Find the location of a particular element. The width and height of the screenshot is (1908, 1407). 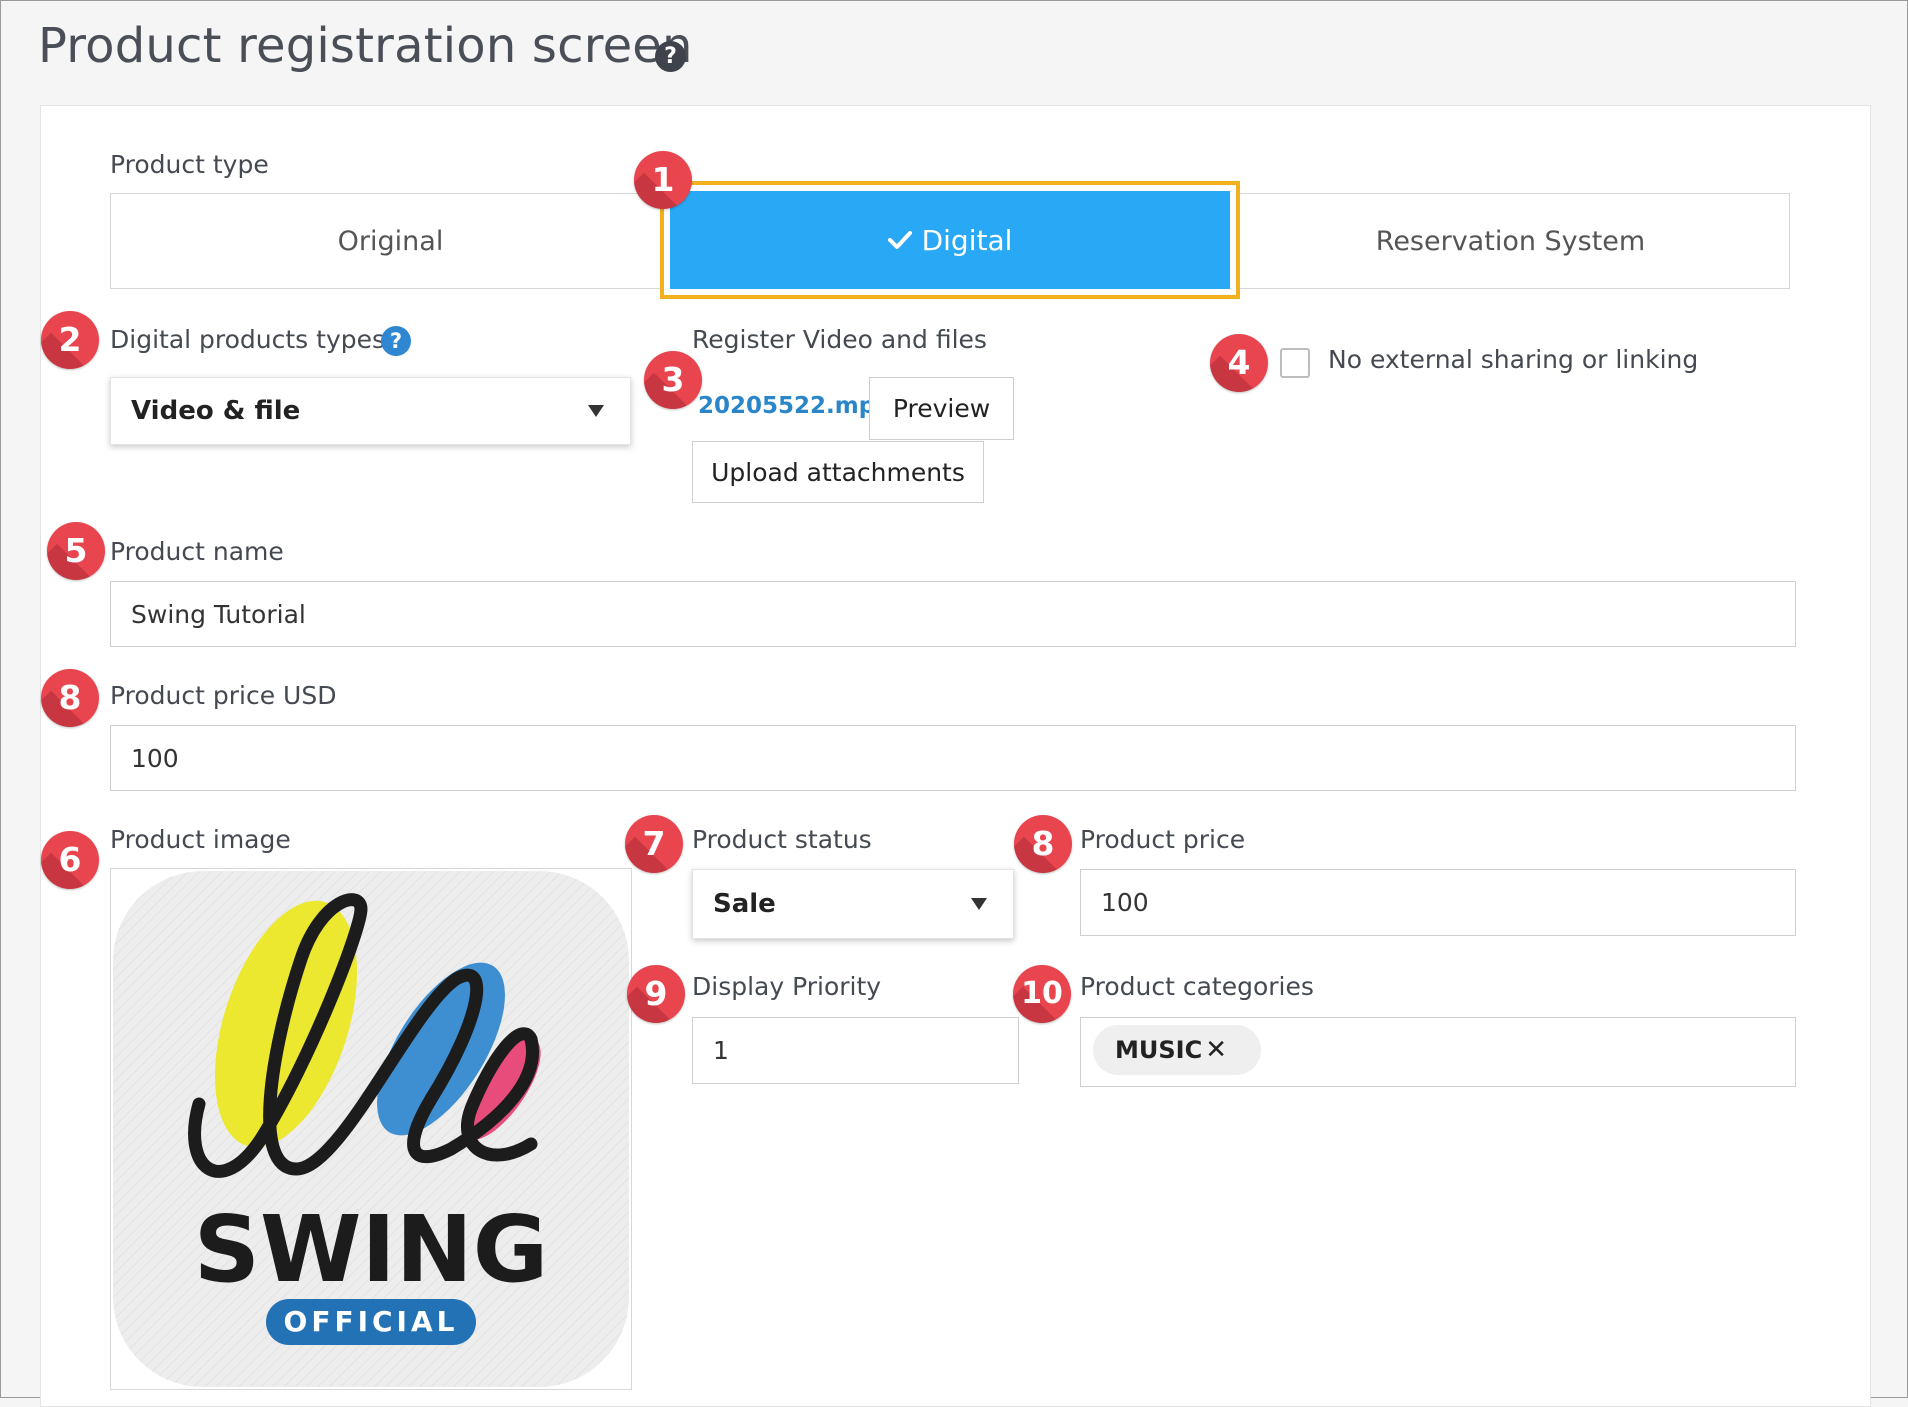

badge-number: 7 is located at coordinates (654, 843).